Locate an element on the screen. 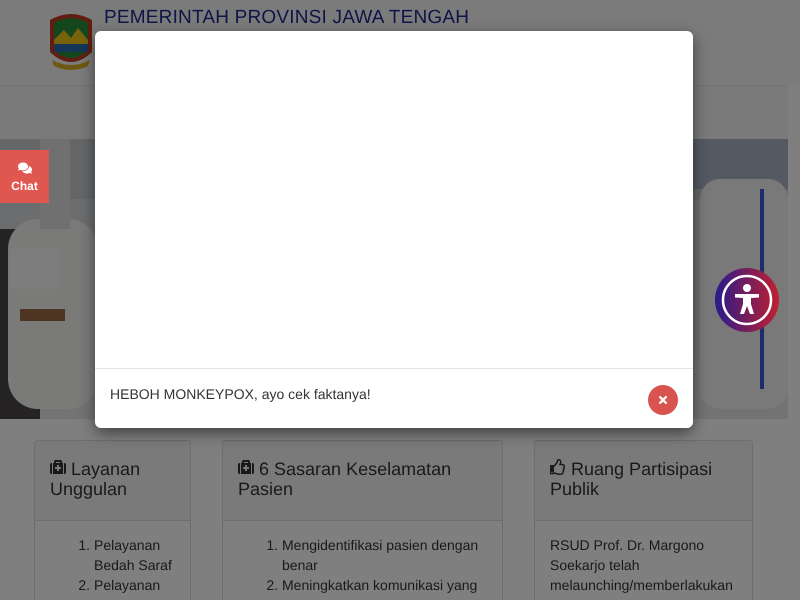 This screenshot has width=800, height=600. modal-message: HEBOH MONKEYPOX, ayo cek faktanya! is located at coordinates (240, 394).